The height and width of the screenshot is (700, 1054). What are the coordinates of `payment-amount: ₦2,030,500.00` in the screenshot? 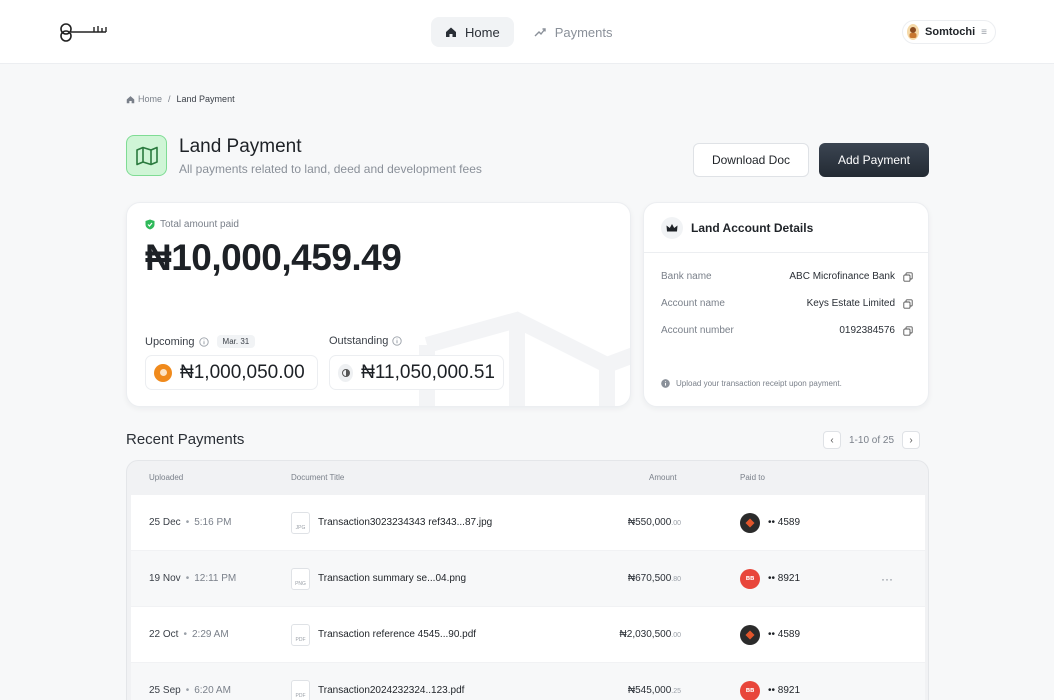 It's located at (650, 634).